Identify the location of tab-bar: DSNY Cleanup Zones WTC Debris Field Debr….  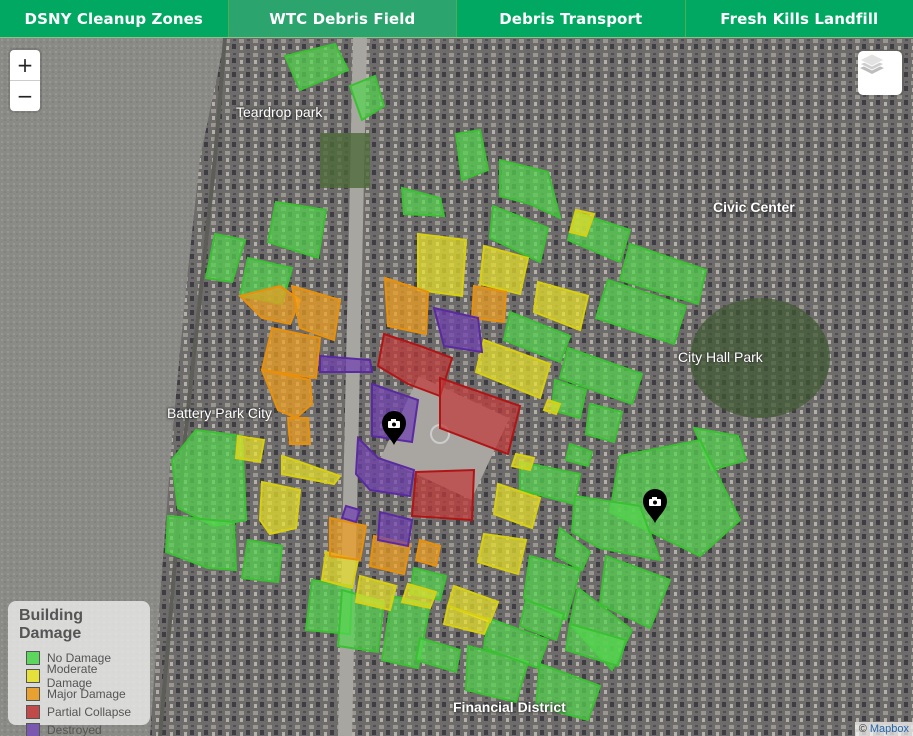
(456, 19).